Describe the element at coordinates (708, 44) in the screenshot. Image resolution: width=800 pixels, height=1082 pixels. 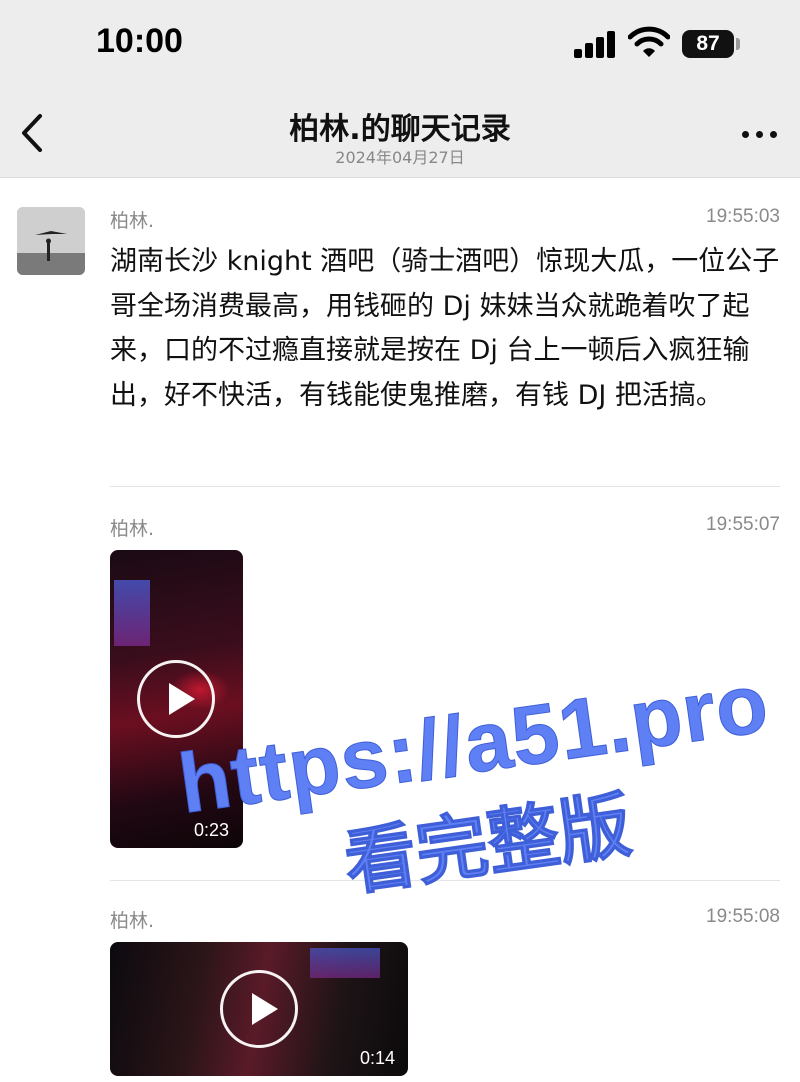
I see `battery-icon: 87` at that location.